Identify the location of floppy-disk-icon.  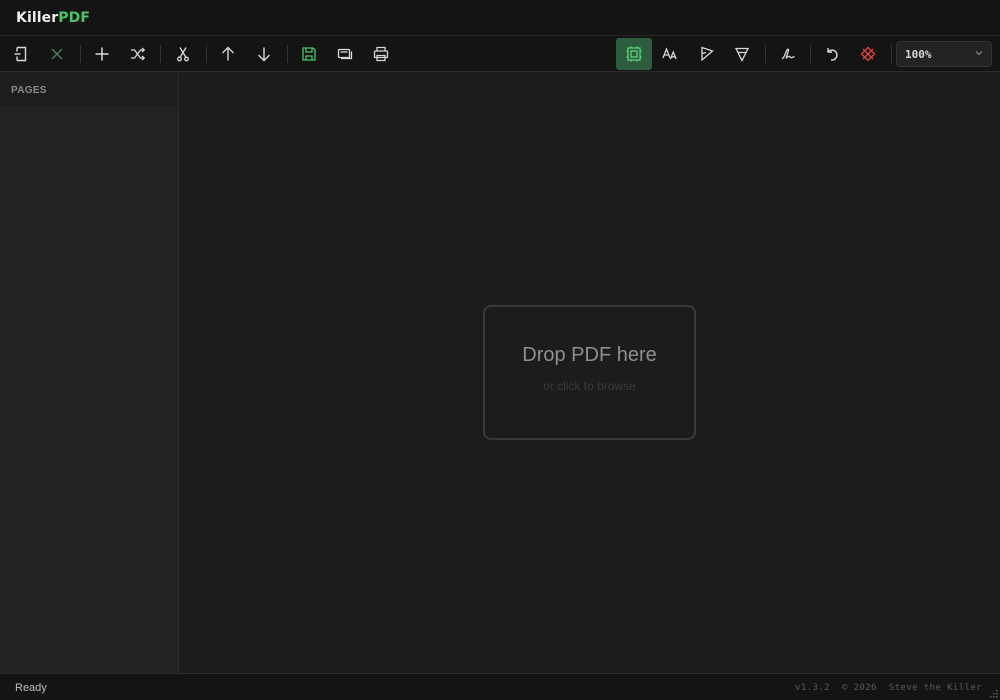
(309, 54).